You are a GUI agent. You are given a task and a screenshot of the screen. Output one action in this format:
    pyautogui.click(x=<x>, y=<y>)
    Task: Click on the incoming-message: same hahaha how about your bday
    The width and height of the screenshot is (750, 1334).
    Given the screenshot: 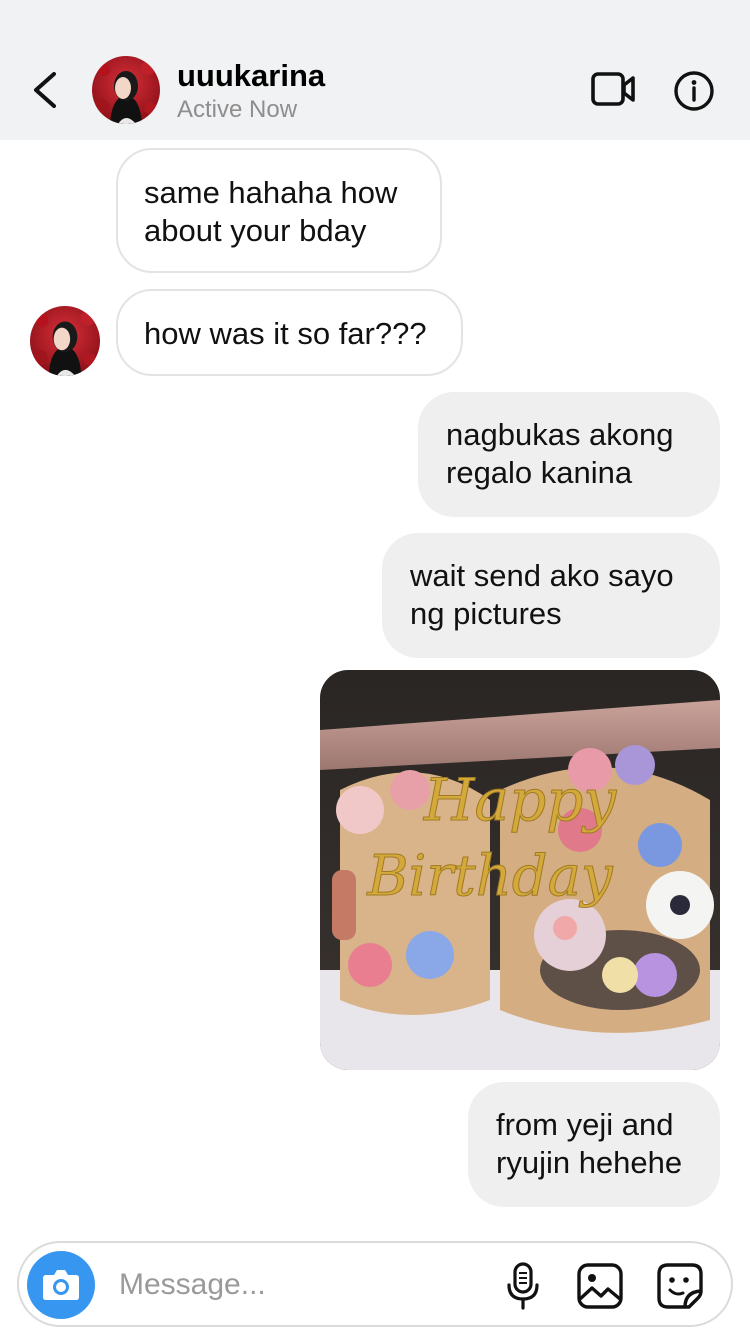 What is the action you would take?
    pyautogui.click(x=279, y=210)
    